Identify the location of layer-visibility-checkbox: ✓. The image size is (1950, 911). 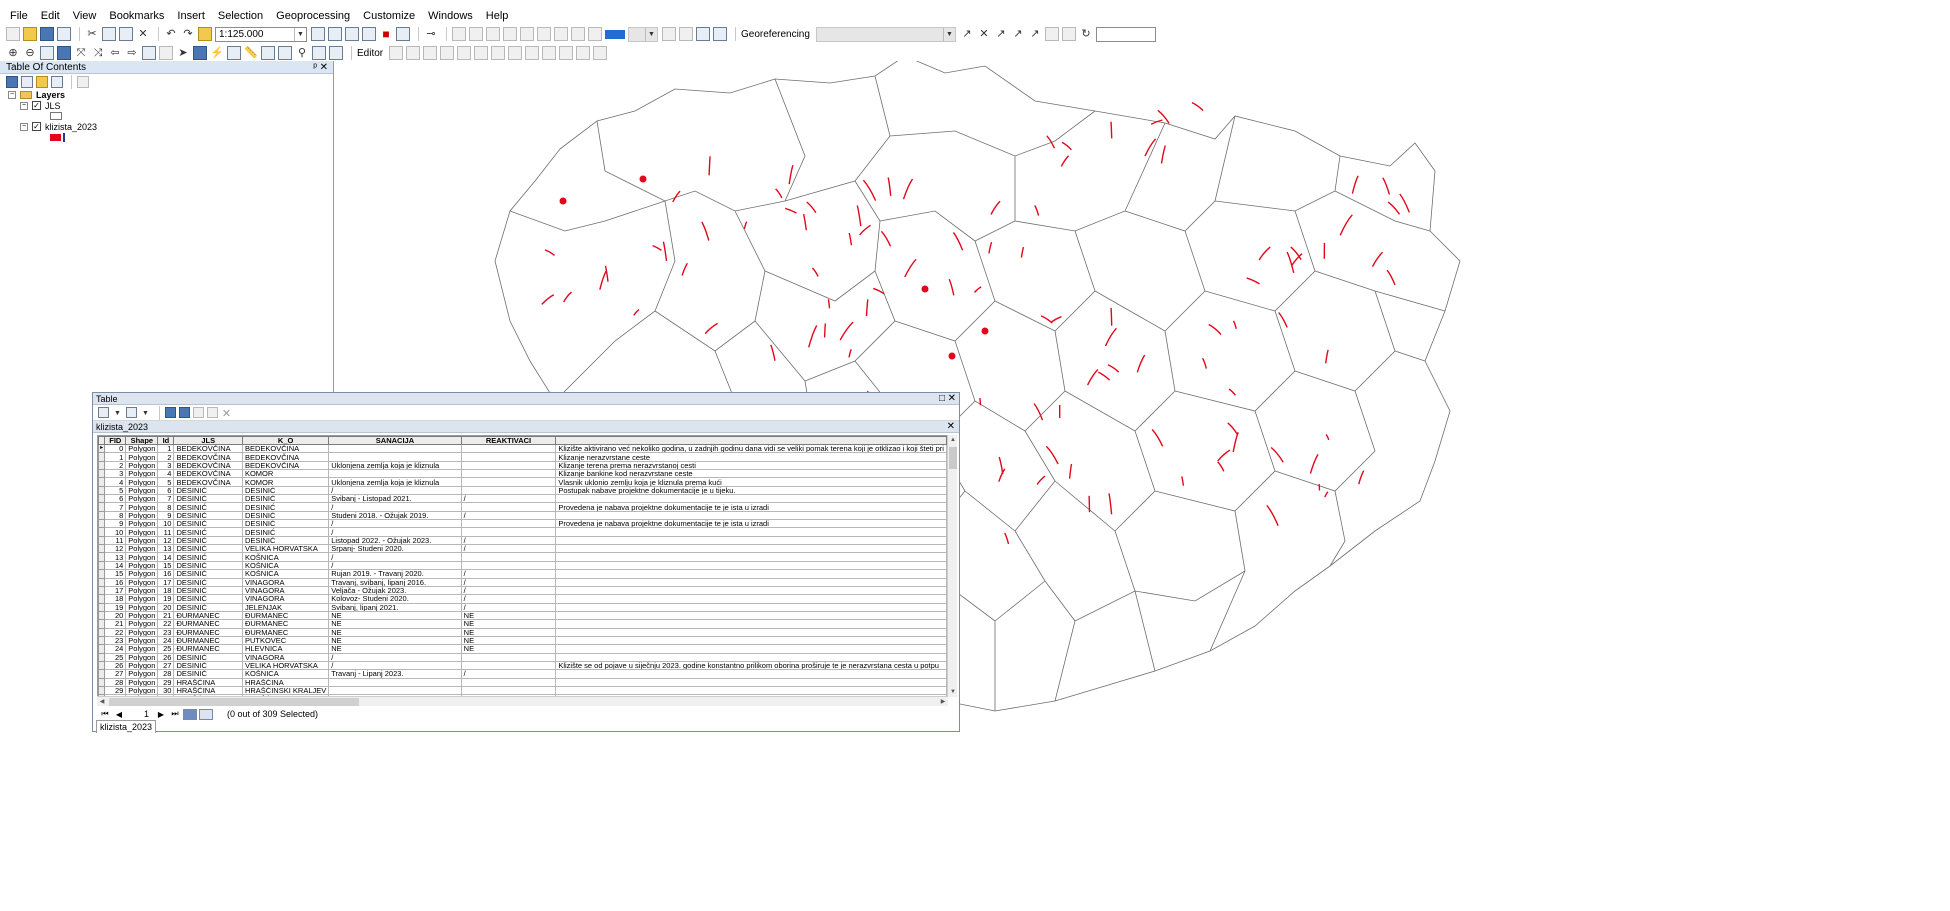
(36, 126).